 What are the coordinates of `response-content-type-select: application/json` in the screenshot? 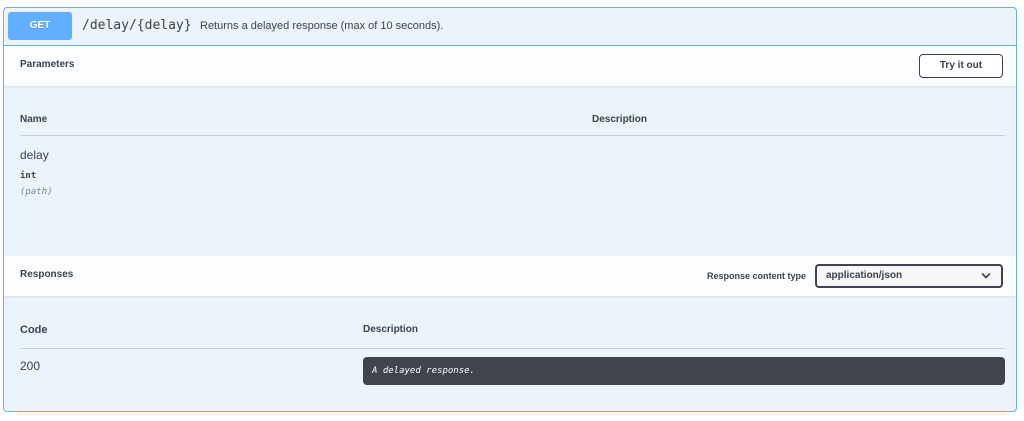 It's located at (909, 276).